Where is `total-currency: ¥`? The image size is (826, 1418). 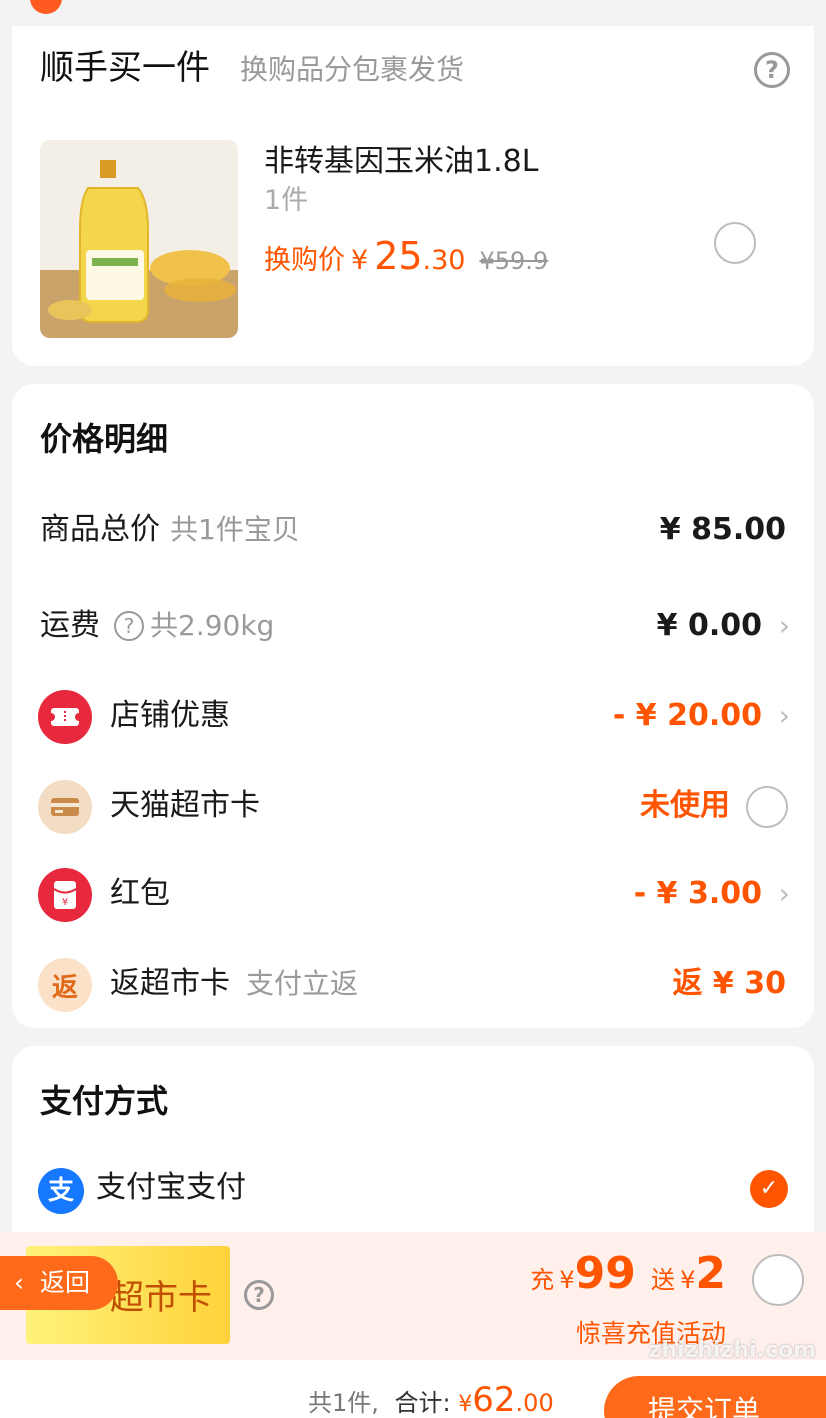
total-currency: ¥ is located at coordinates (465, 1404).